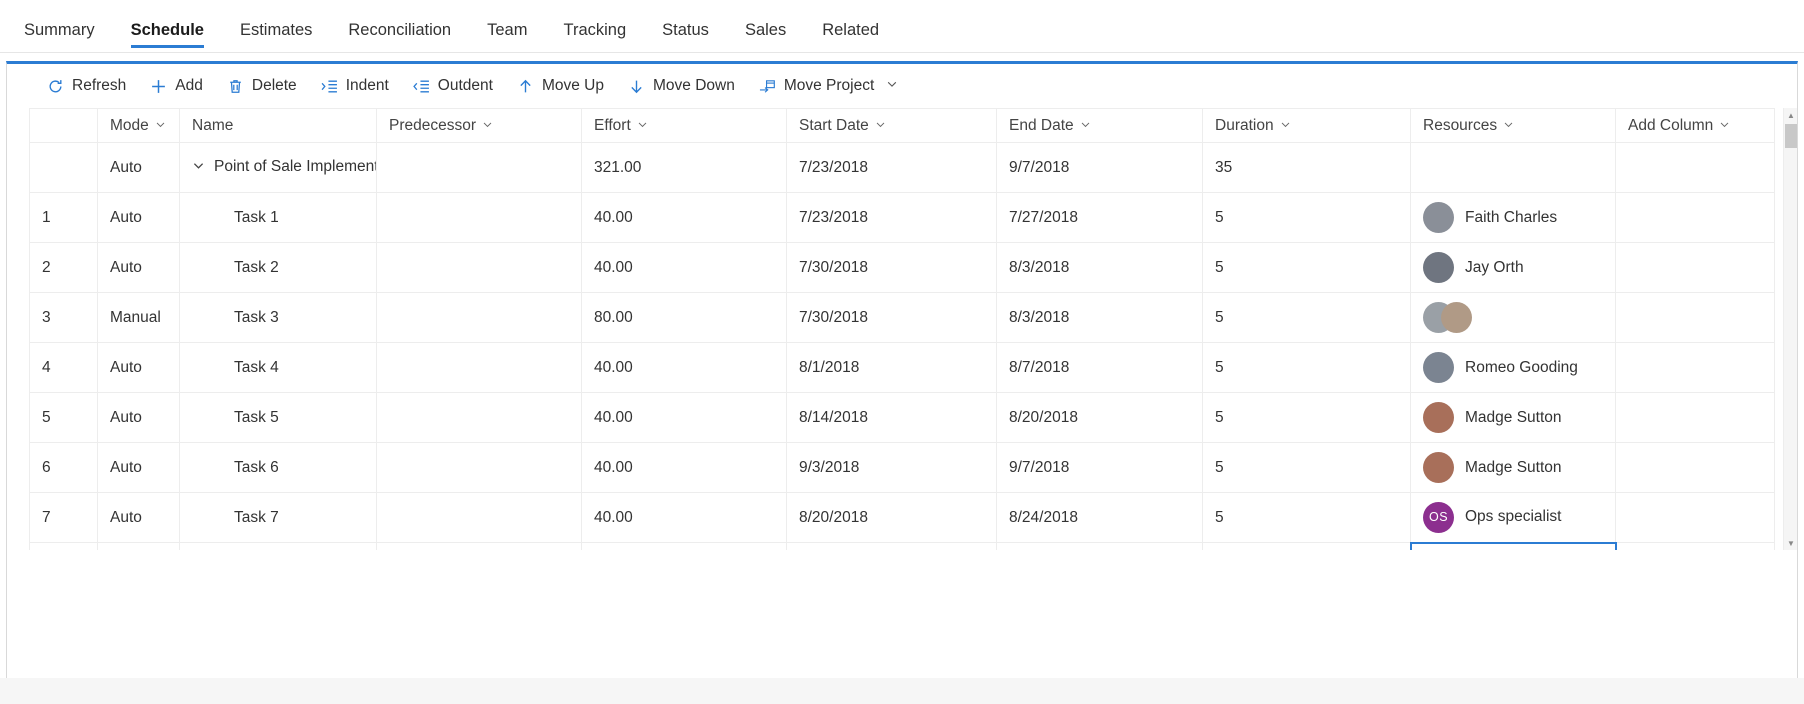  What do you see at coordinates (1099, 417) in the screenshot?
I see `end-date-cell: 8/20/2018` at bounding box center [1099, 417].